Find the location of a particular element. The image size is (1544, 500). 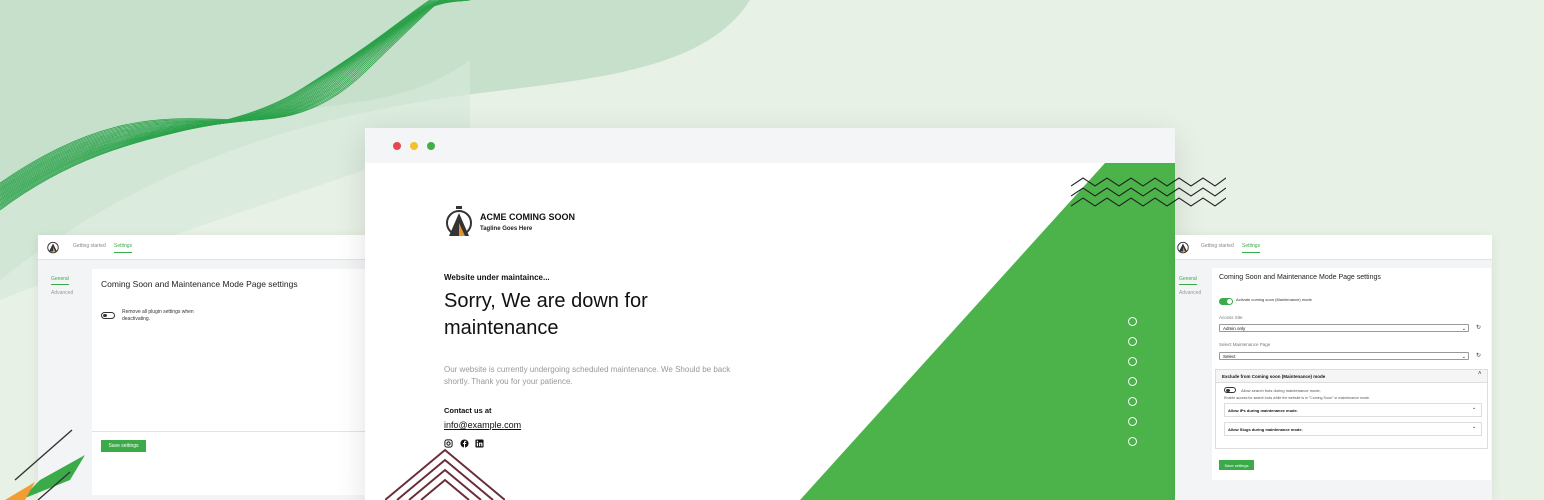

zigzag-decoration is located at coordinates (1148, 192).